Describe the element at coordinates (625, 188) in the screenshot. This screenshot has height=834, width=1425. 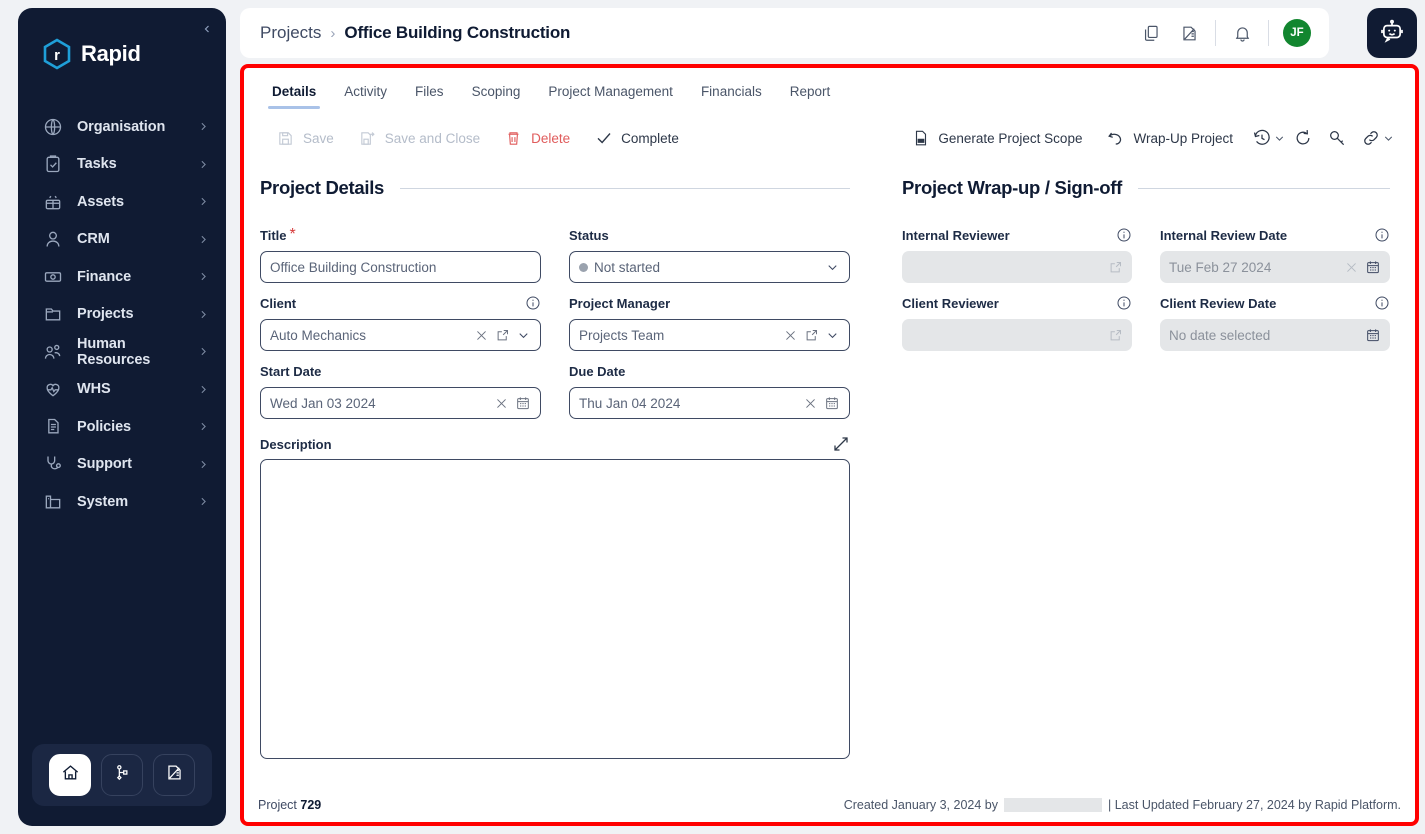
I see `section-divider` at that location.